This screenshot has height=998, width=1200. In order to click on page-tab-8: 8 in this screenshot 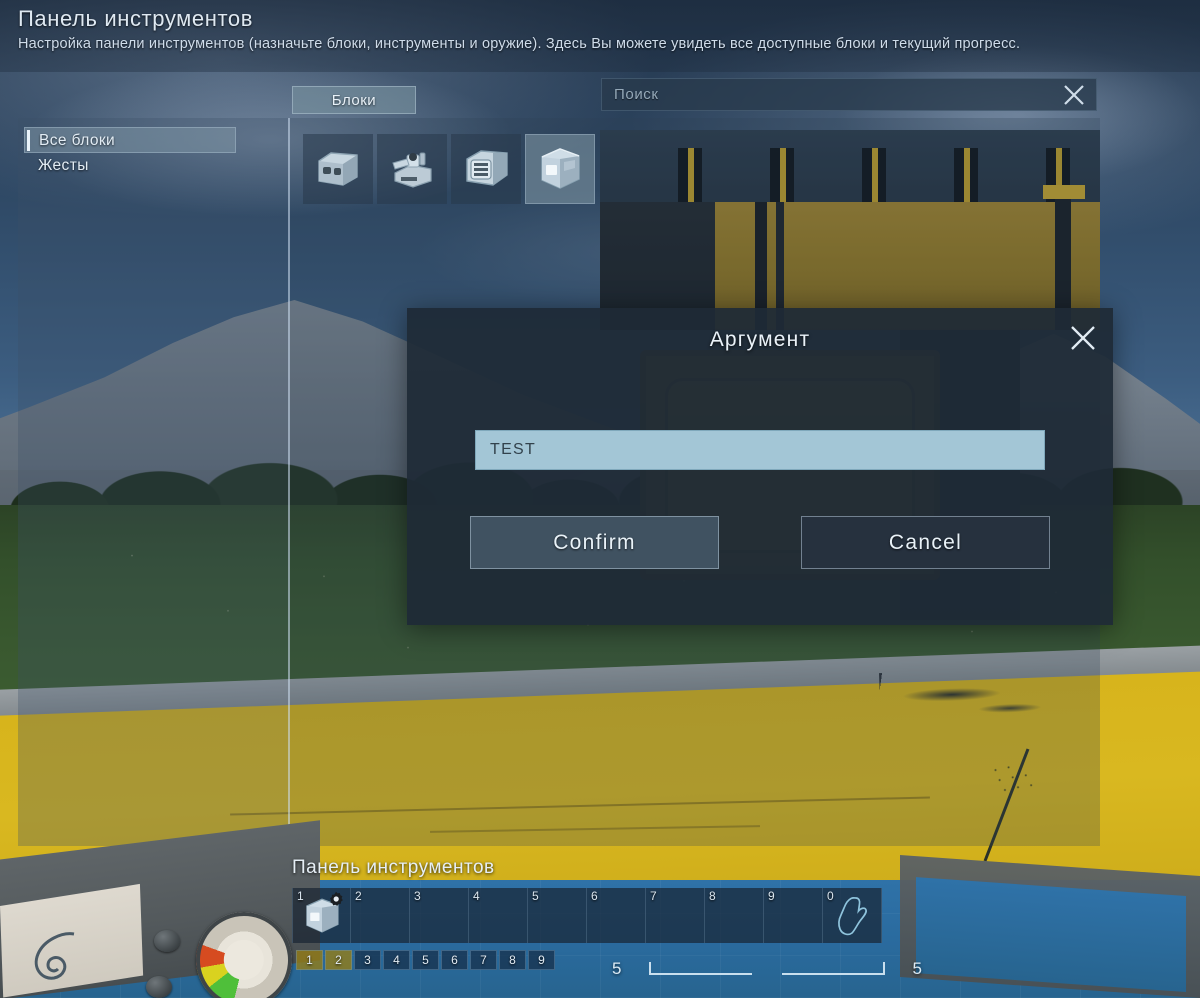, I will do `click(512, 960)`.